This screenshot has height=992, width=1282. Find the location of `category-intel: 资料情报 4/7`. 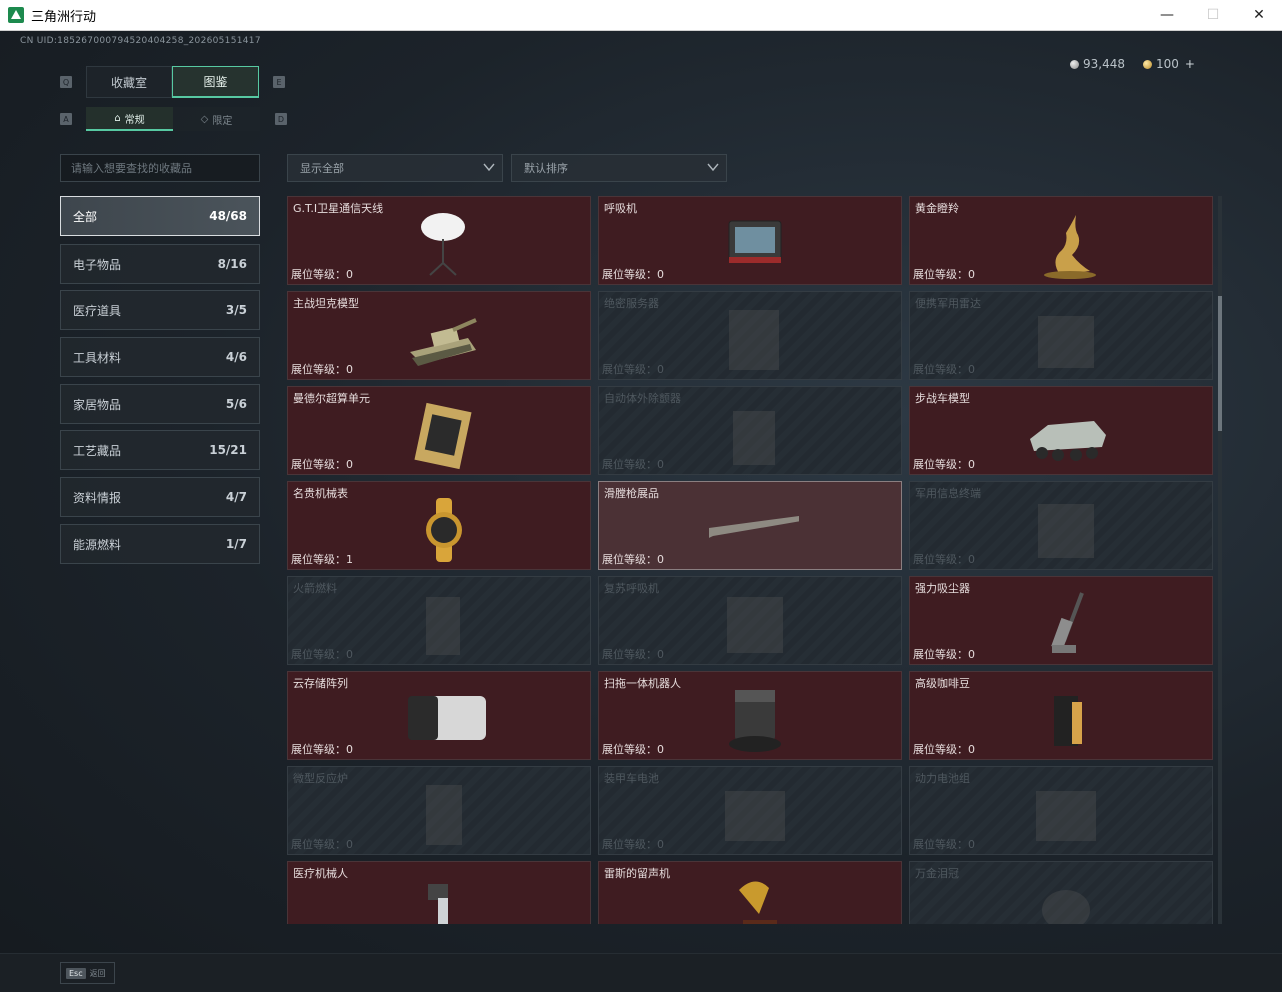

category-intel: 资料情报 4/7 is located at coordinates (160, 497).